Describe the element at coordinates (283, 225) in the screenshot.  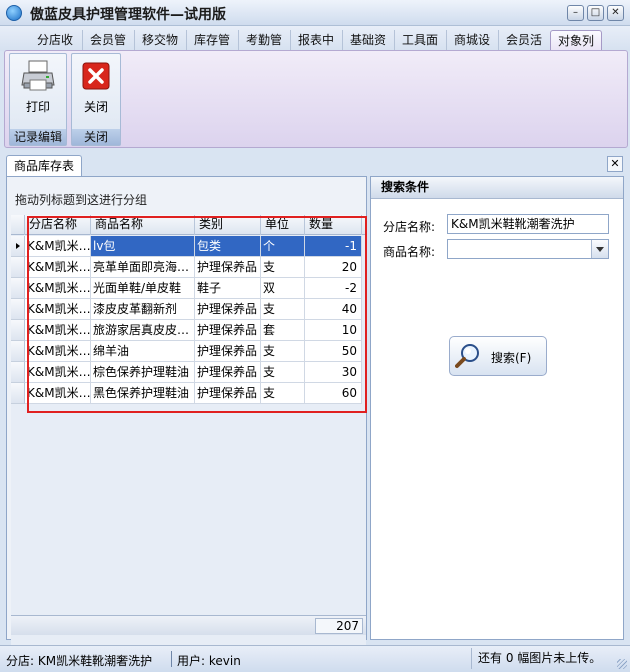
I see `column-header-unit: 单位` at that location.